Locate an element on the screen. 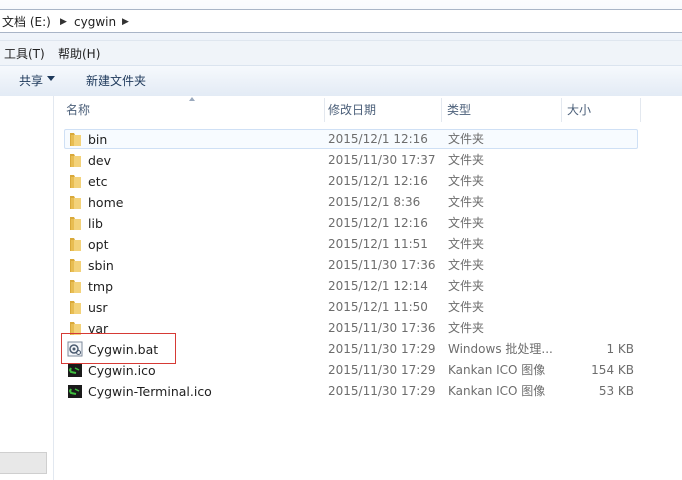 The image size is (682, 480). menu-help: 帮助(H) is located at coordinates (79, 54).